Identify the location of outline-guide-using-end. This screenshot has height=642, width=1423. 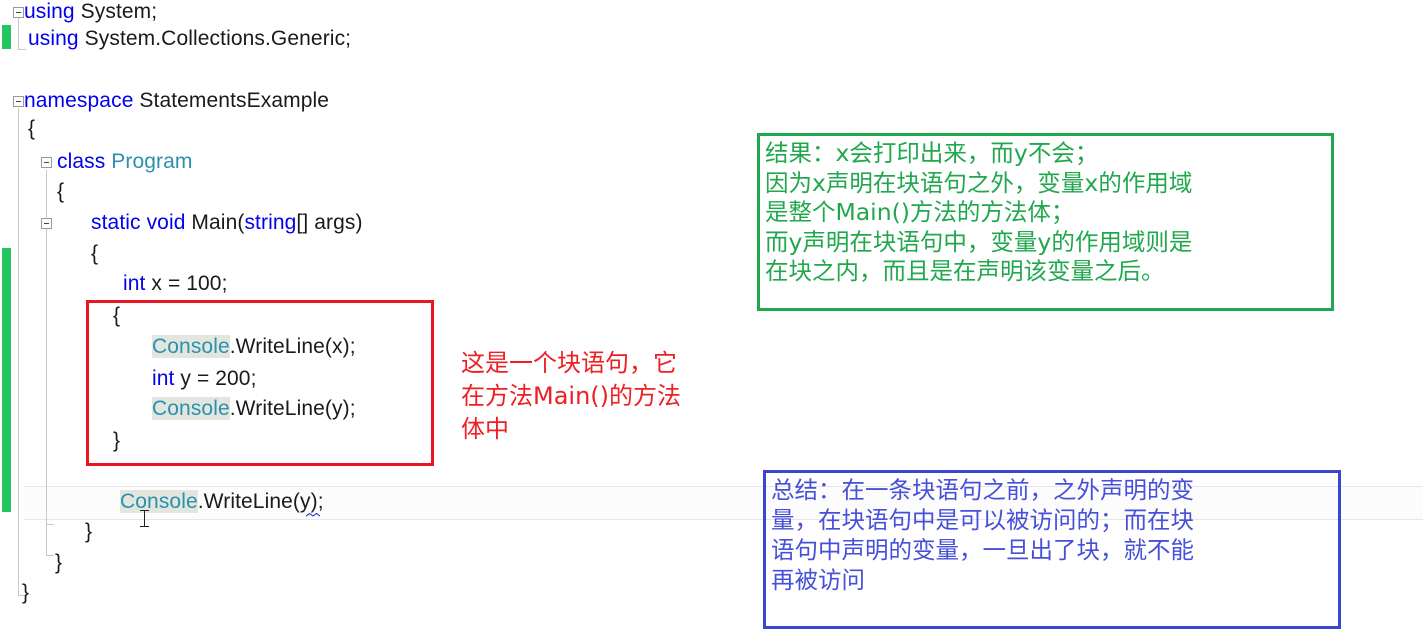
(22, 49).